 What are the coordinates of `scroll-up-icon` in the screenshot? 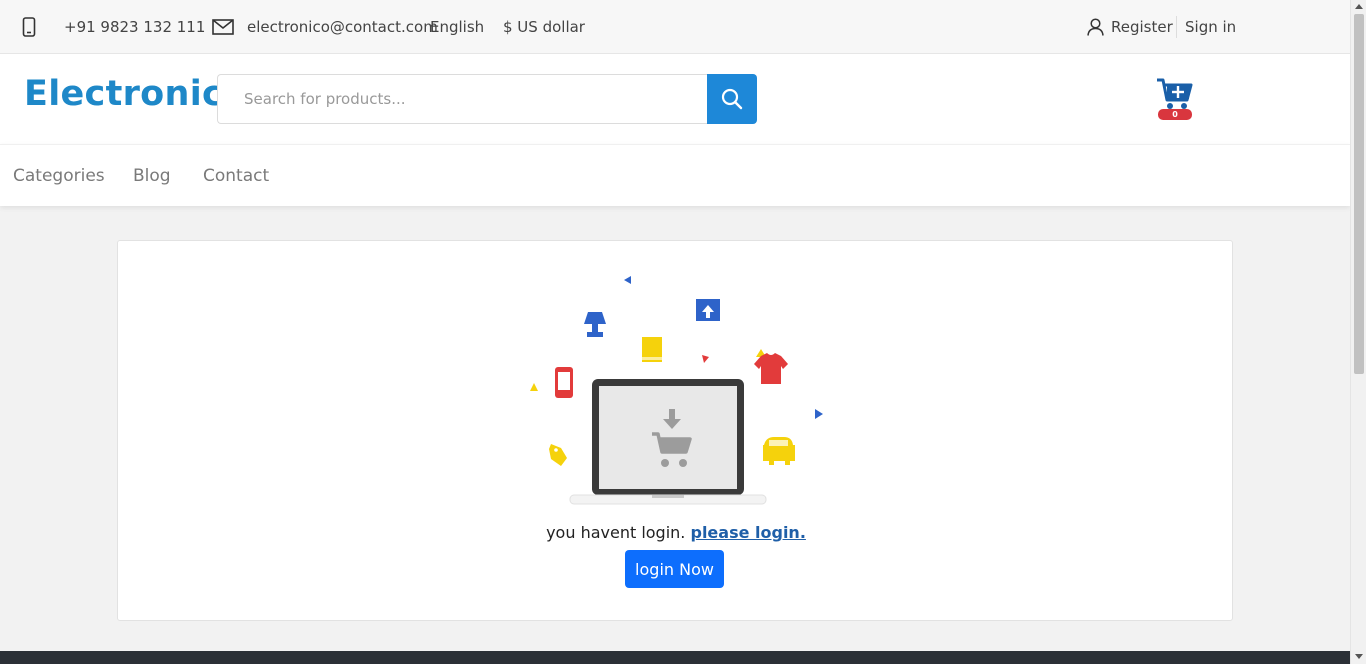 It's located at (1359, 6).